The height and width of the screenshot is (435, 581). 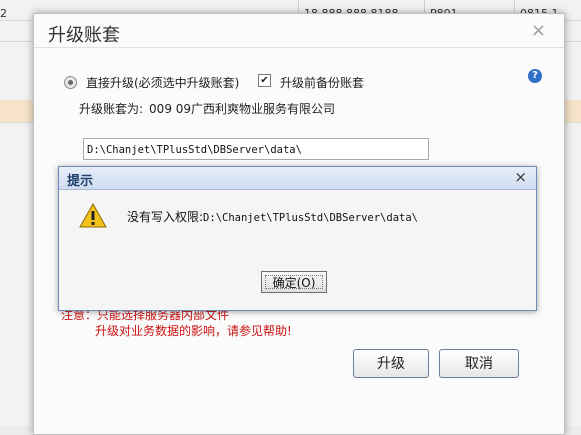 What do you see at coordinates (84, 35) in the screenshot?
I see `dialog-title: 升级账套` at bounding box center [84, 35].